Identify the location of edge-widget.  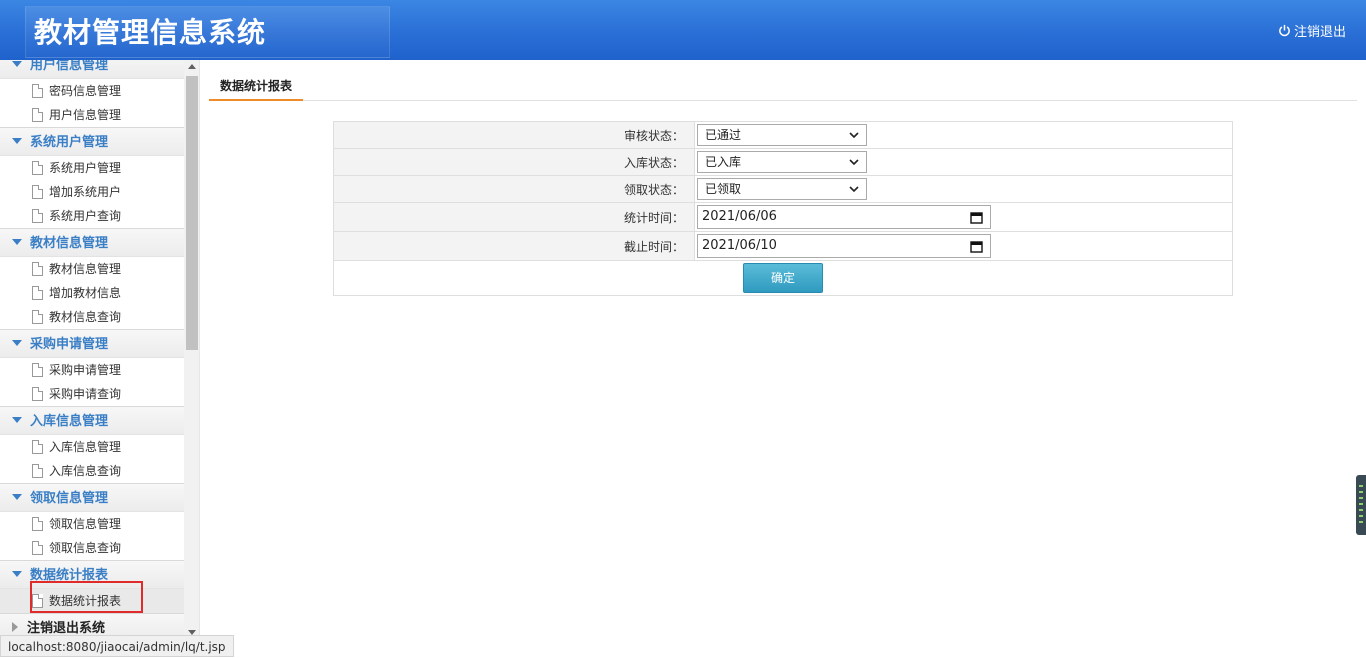
(1361, 505).